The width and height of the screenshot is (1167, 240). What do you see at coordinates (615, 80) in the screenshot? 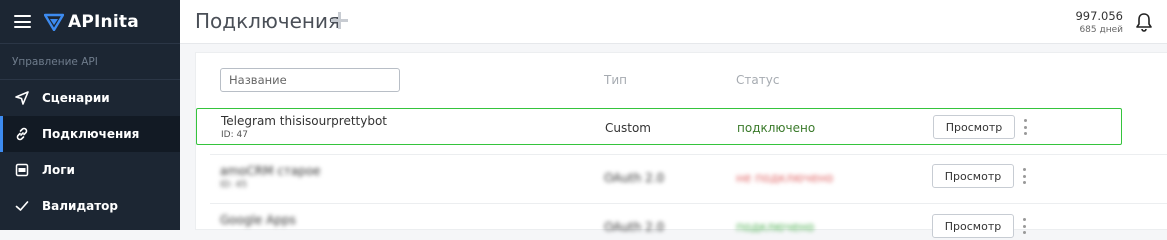
I see `column-header-type: Тип` at bounding box center [615, 80].